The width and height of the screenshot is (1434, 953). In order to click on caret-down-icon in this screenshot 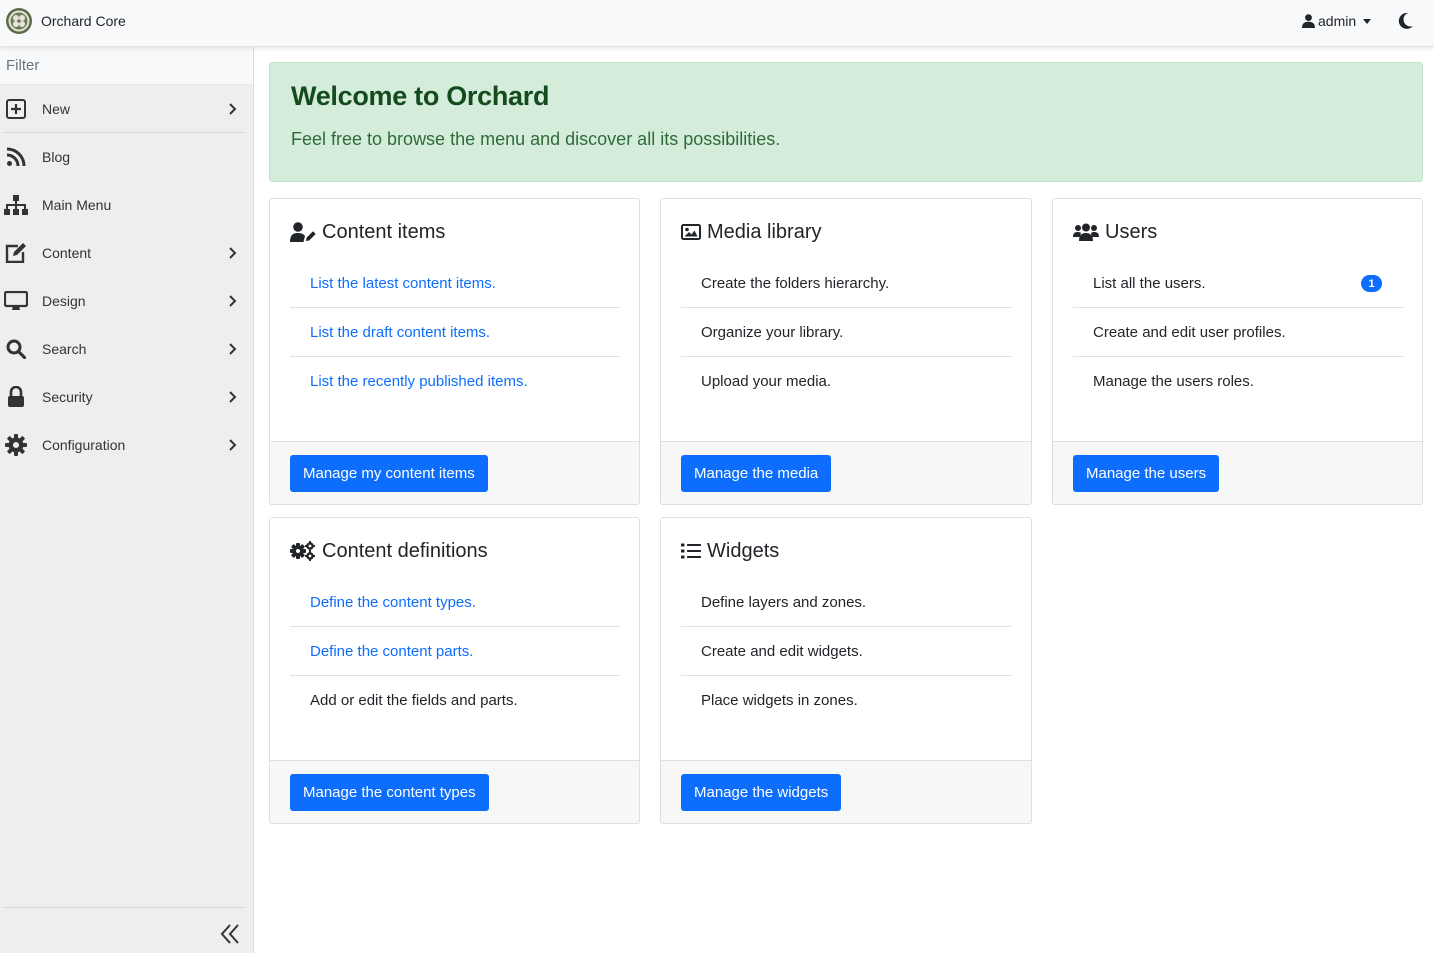, I will do `click(1367, 21)`.